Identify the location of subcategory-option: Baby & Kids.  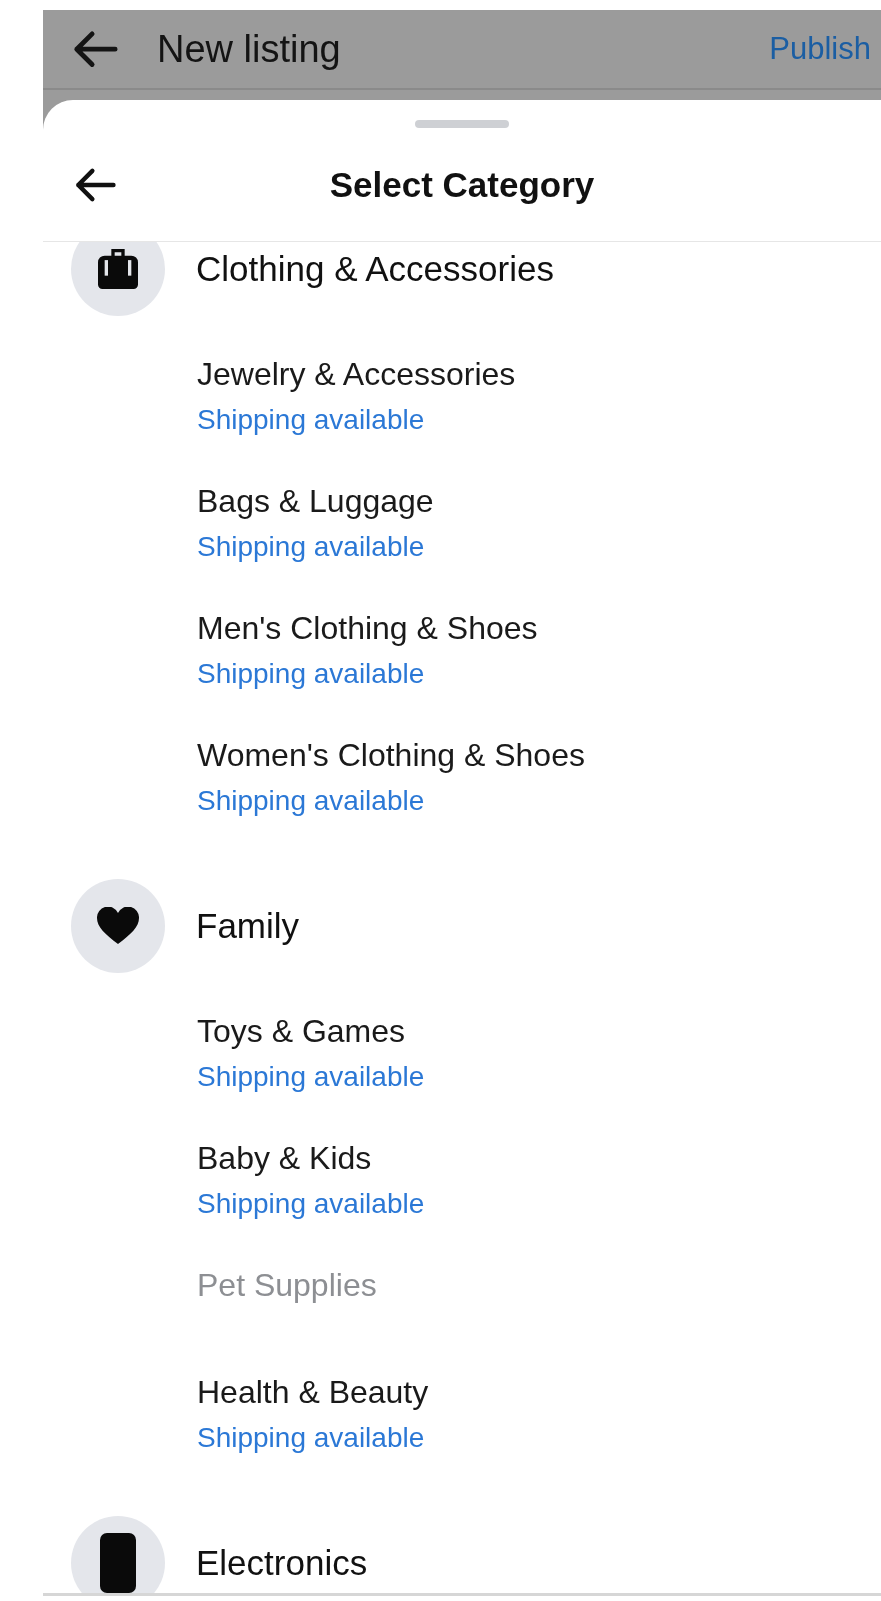
(284, 1158).